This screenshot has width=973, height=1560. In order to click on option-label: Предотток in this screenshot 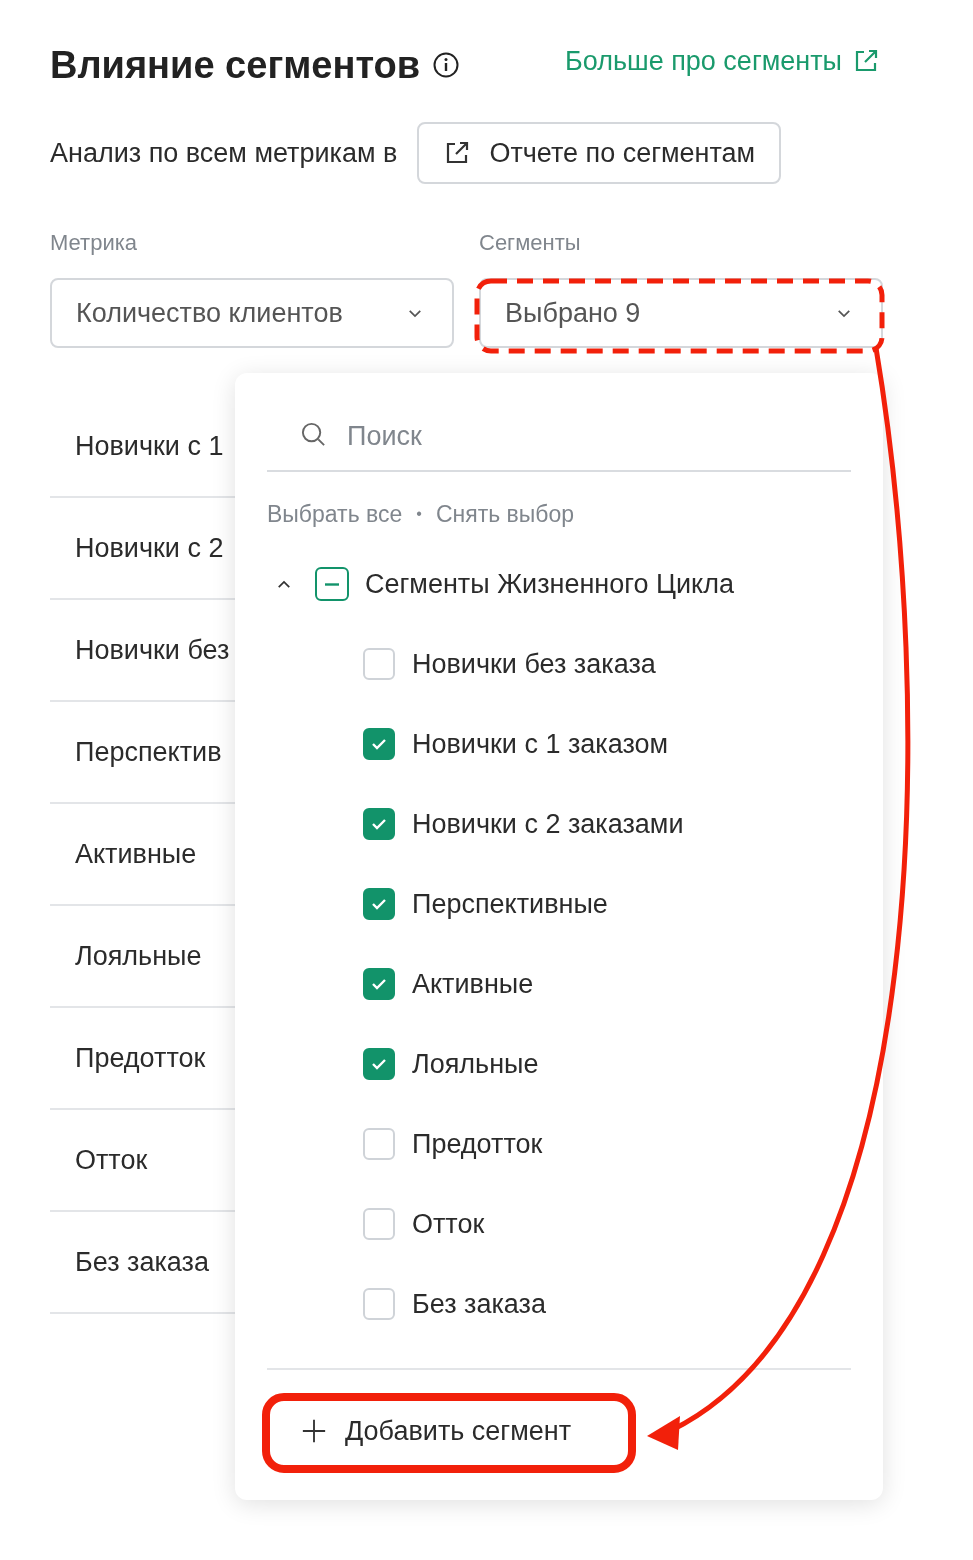, I will do `click(477, 1144)`.